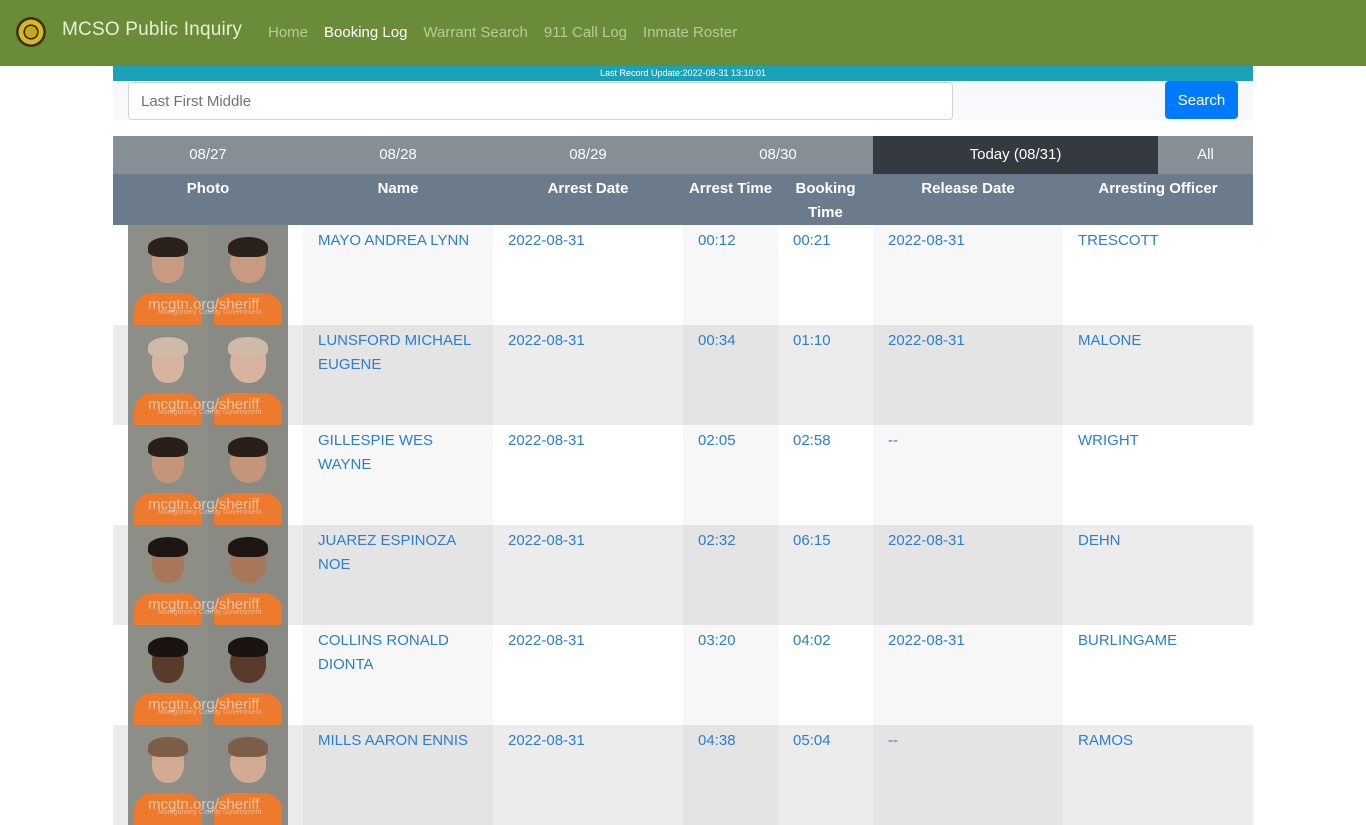  Describe the element at coordinates (288, 32) in the screenshot. I see `nav-link-home: Home` at that location.